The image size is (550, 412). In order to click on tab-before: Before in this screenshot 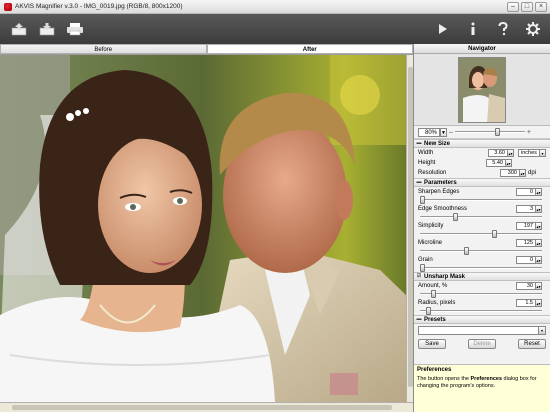, I will do `click(103, 49)`.